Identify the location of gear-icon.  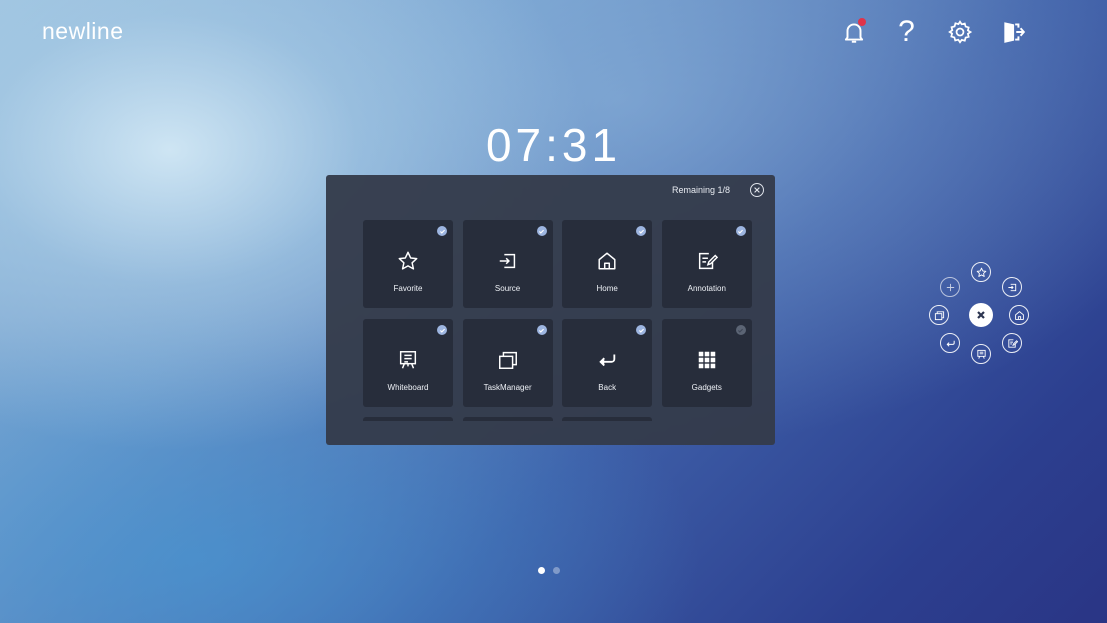
(959, 32).